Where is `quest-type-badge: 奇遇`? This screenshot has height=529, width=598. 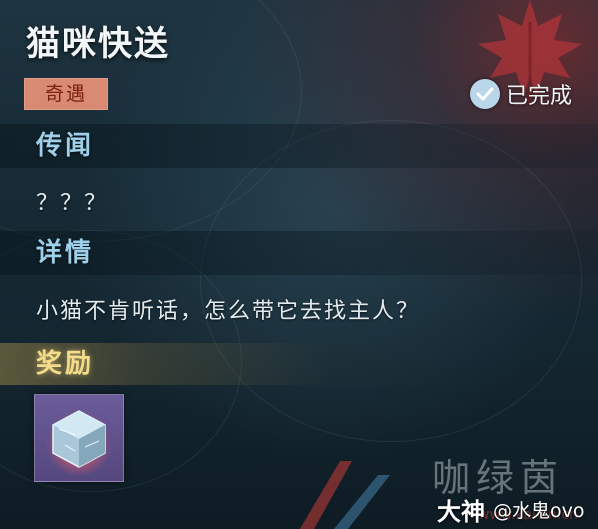 quest-type-badge: 奇遇 is located at coordinates (66, 94).